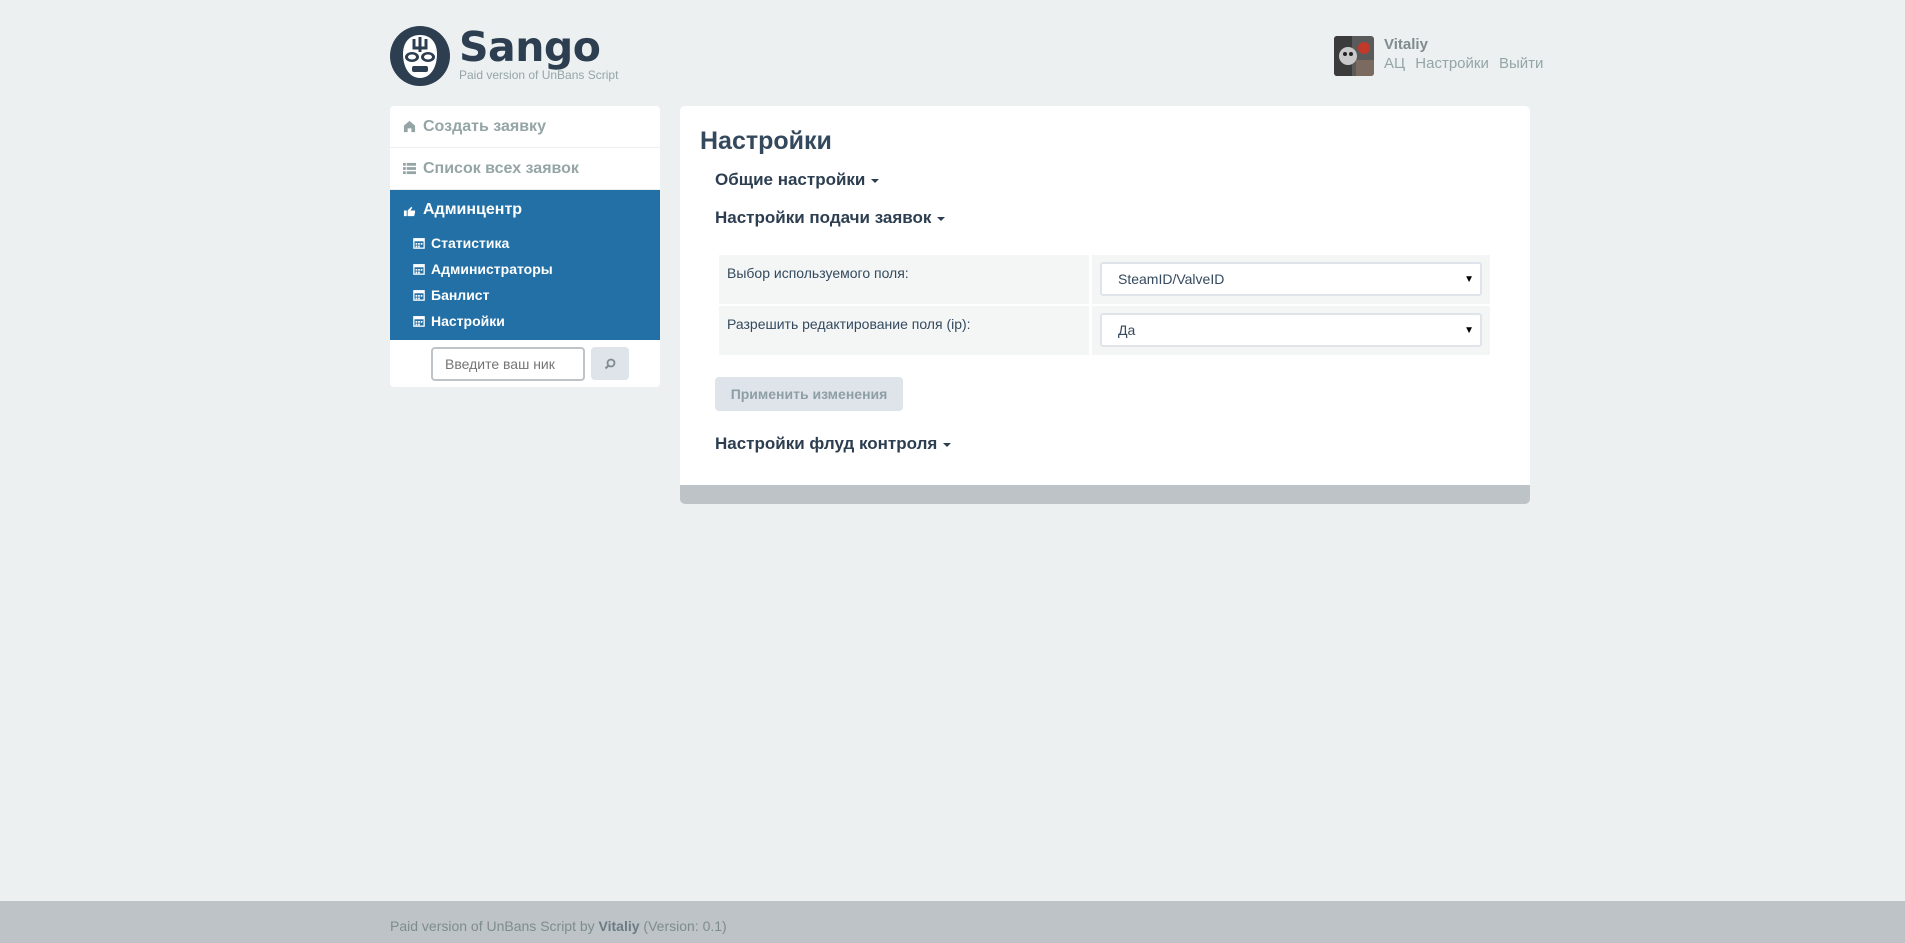 The height and width of the screenshot is (943, 1905). I want to click on sidebar-item-admin-center: Админцентр, so click(525, 210).